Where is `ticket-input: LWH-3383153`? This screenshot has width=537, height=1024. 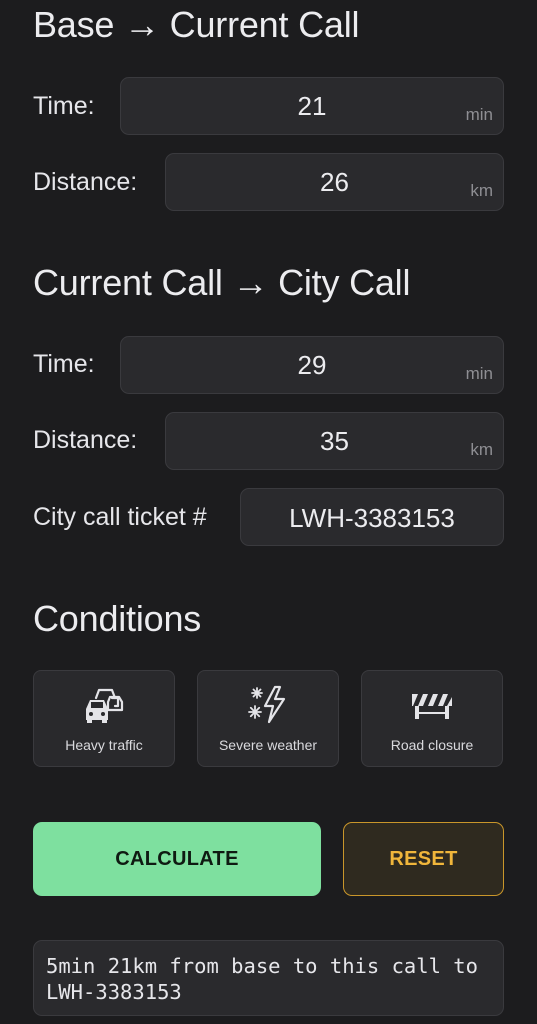 ticket-input: LWH-3383153 is located at coordinates (372, 517).